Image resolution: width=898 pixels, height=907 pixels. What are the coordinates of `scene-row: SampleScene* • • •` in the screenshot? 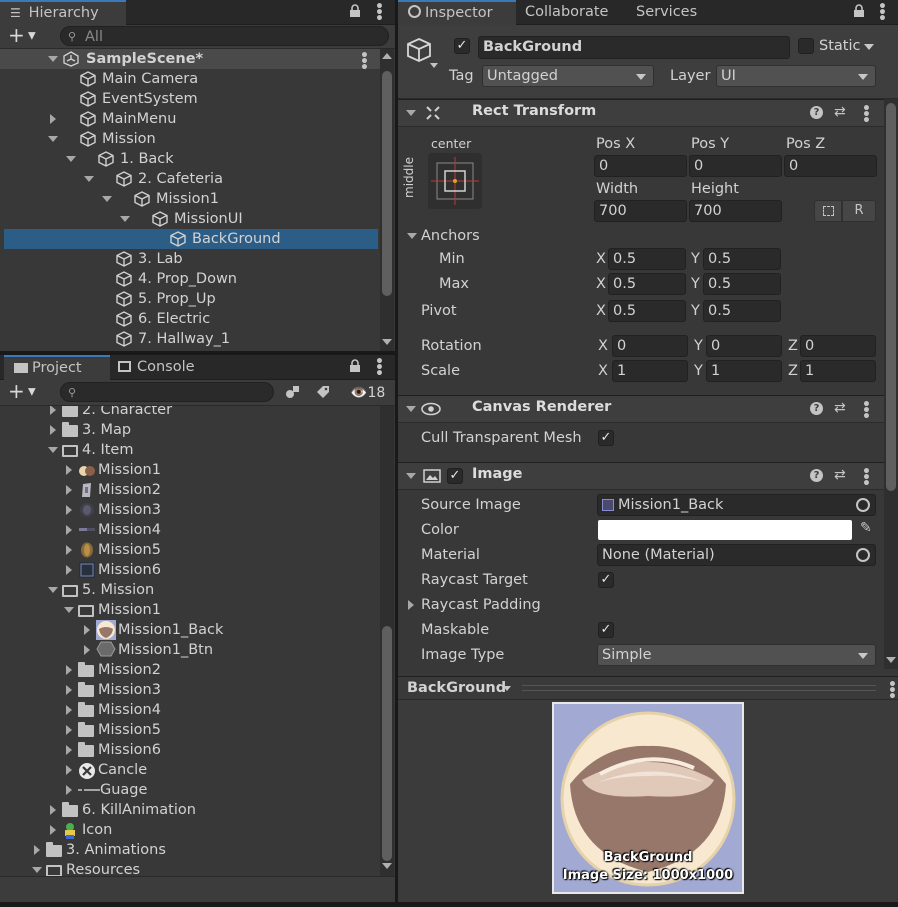 It's located at (190, 62).